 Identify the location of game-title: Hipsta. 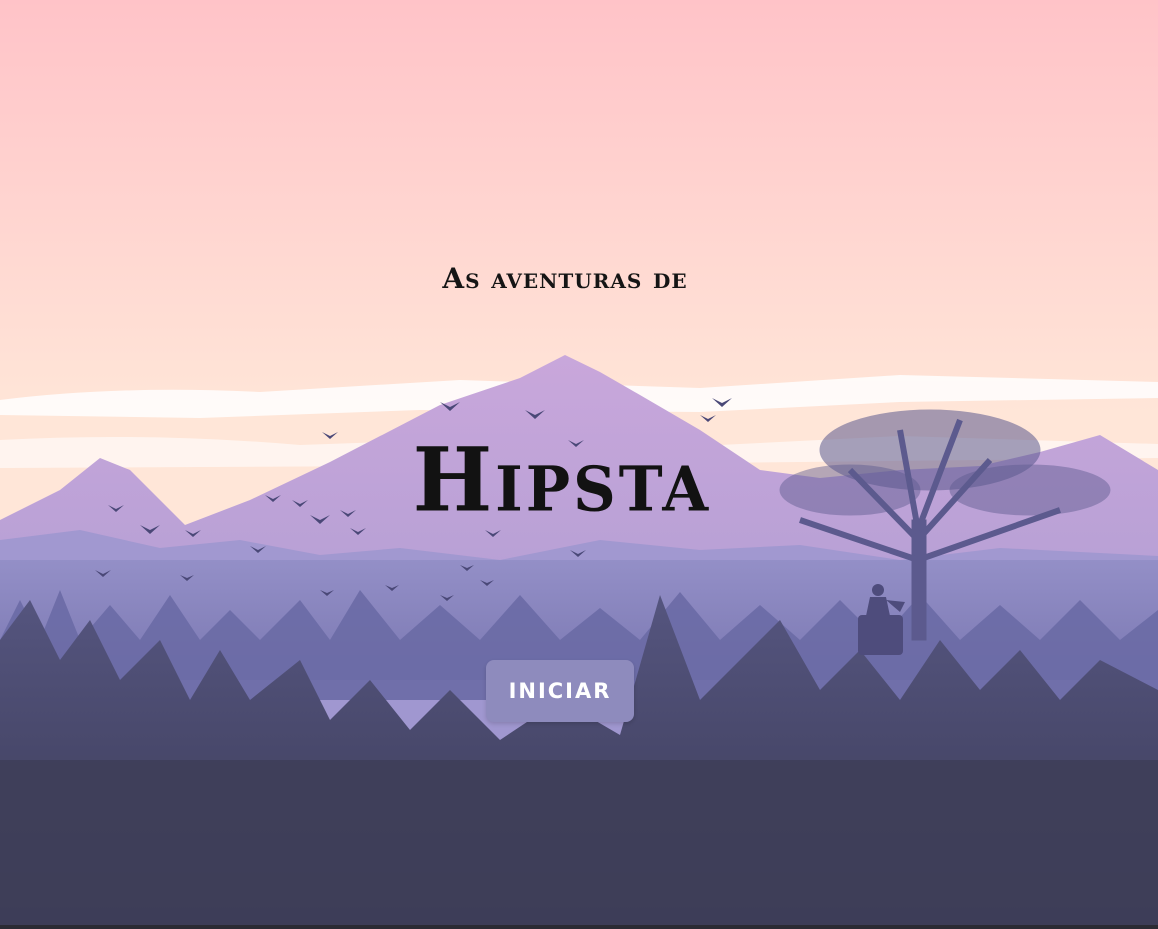
(562, 479).